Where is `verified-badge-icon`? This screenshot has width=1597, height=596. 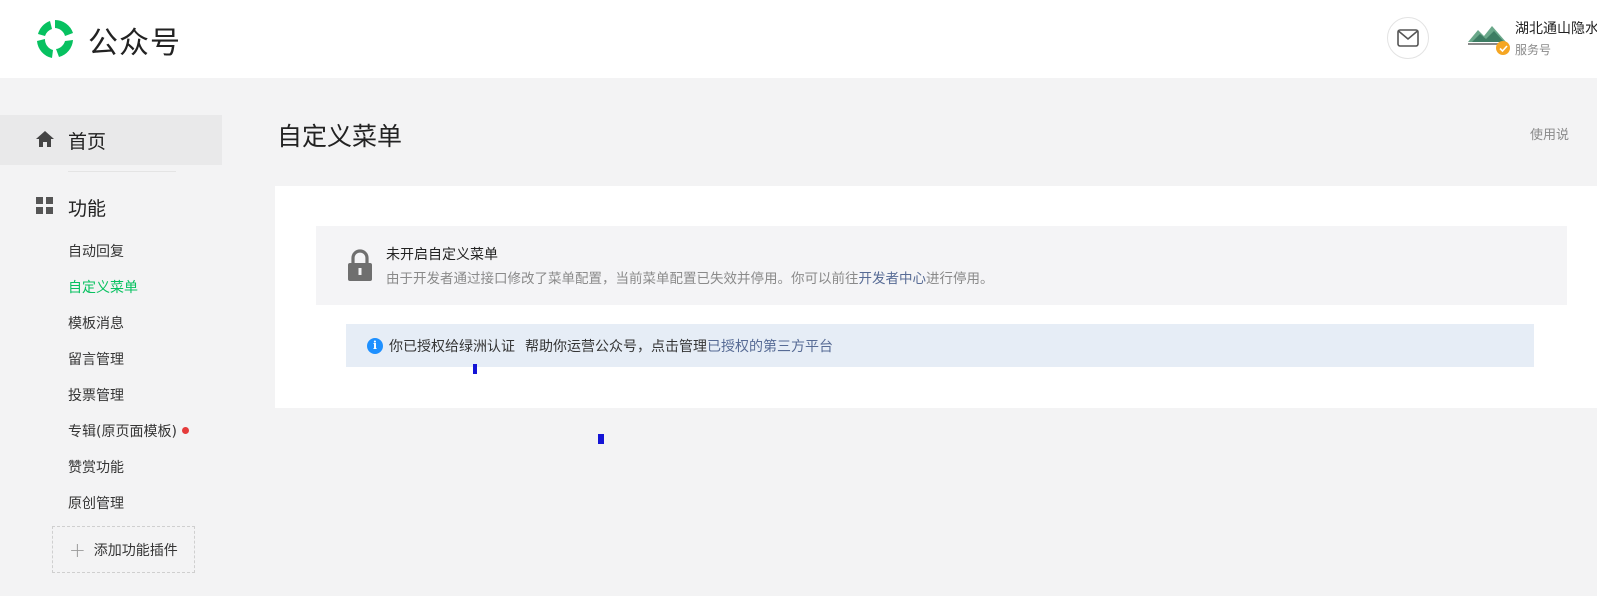
verified-badge-icon is located at coordinates (1503, 48).